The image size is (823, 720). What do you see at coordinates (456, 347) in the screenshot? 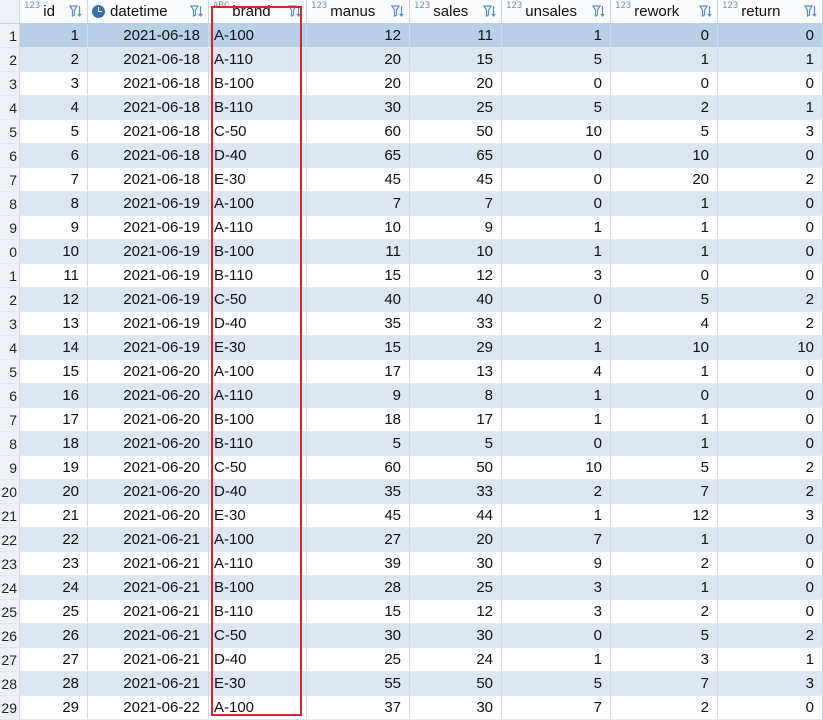
I see `cell-sales: 29` at bounding box center [456, 347].